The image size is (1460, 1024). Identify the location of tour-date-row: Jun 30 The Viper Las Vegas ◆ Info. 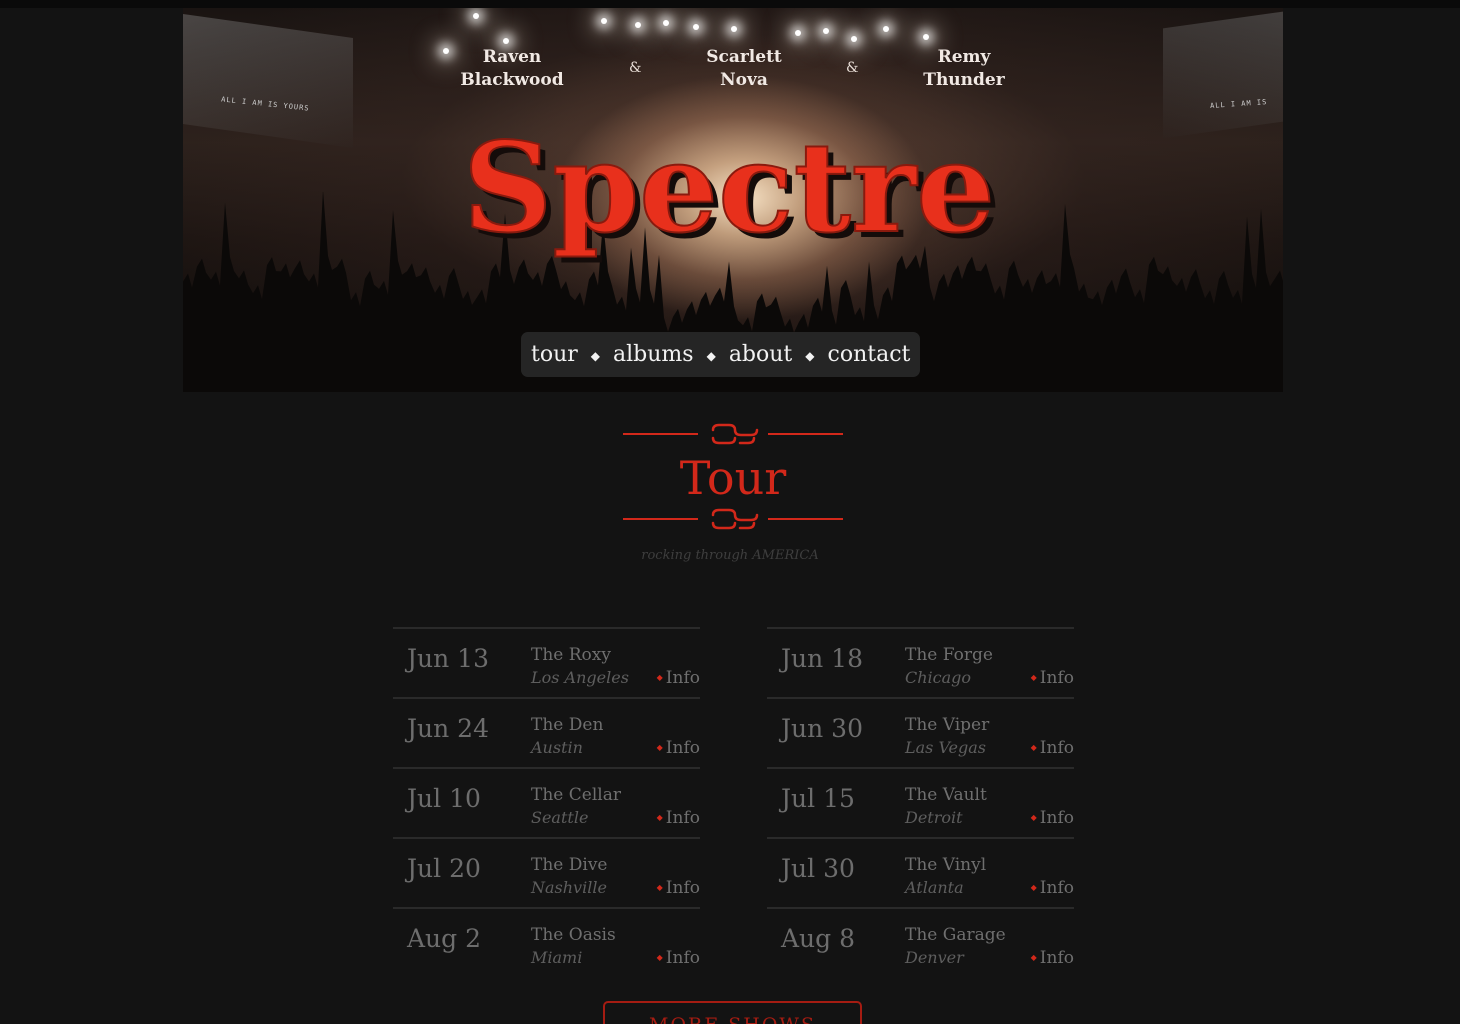
(920, 732).